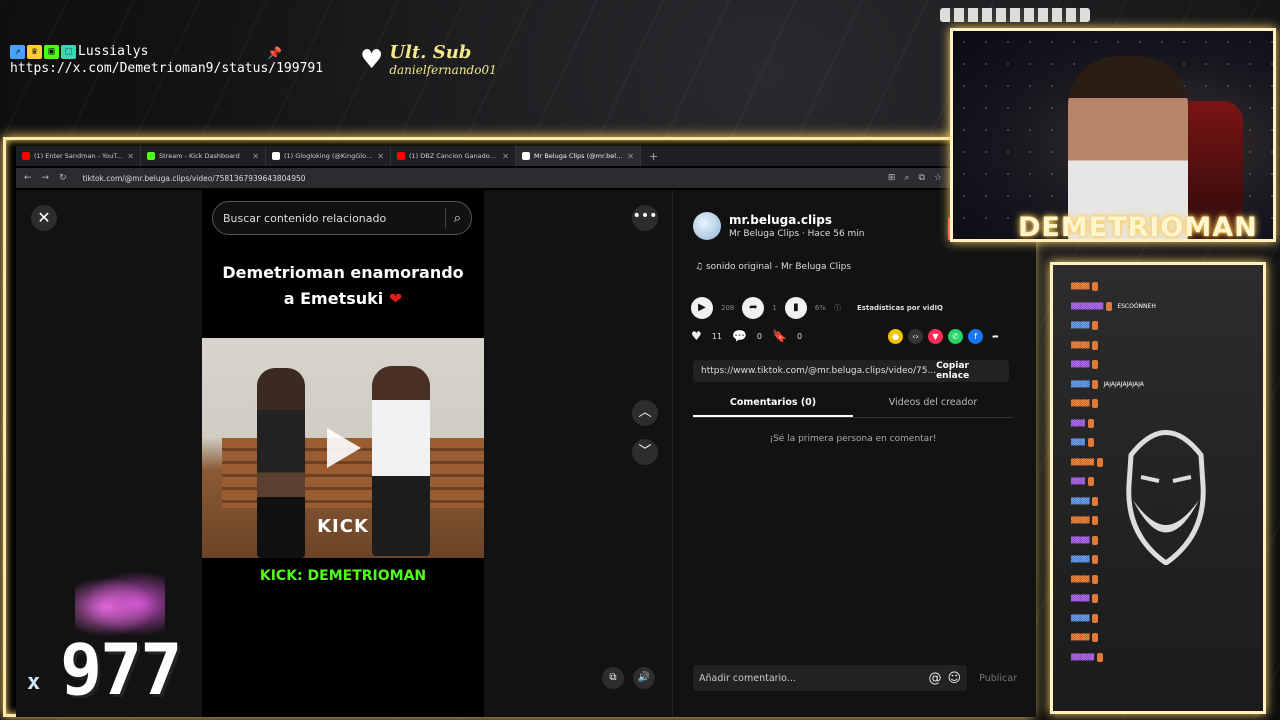  I want to click on stats-icon: ▮, so click(795, 308).